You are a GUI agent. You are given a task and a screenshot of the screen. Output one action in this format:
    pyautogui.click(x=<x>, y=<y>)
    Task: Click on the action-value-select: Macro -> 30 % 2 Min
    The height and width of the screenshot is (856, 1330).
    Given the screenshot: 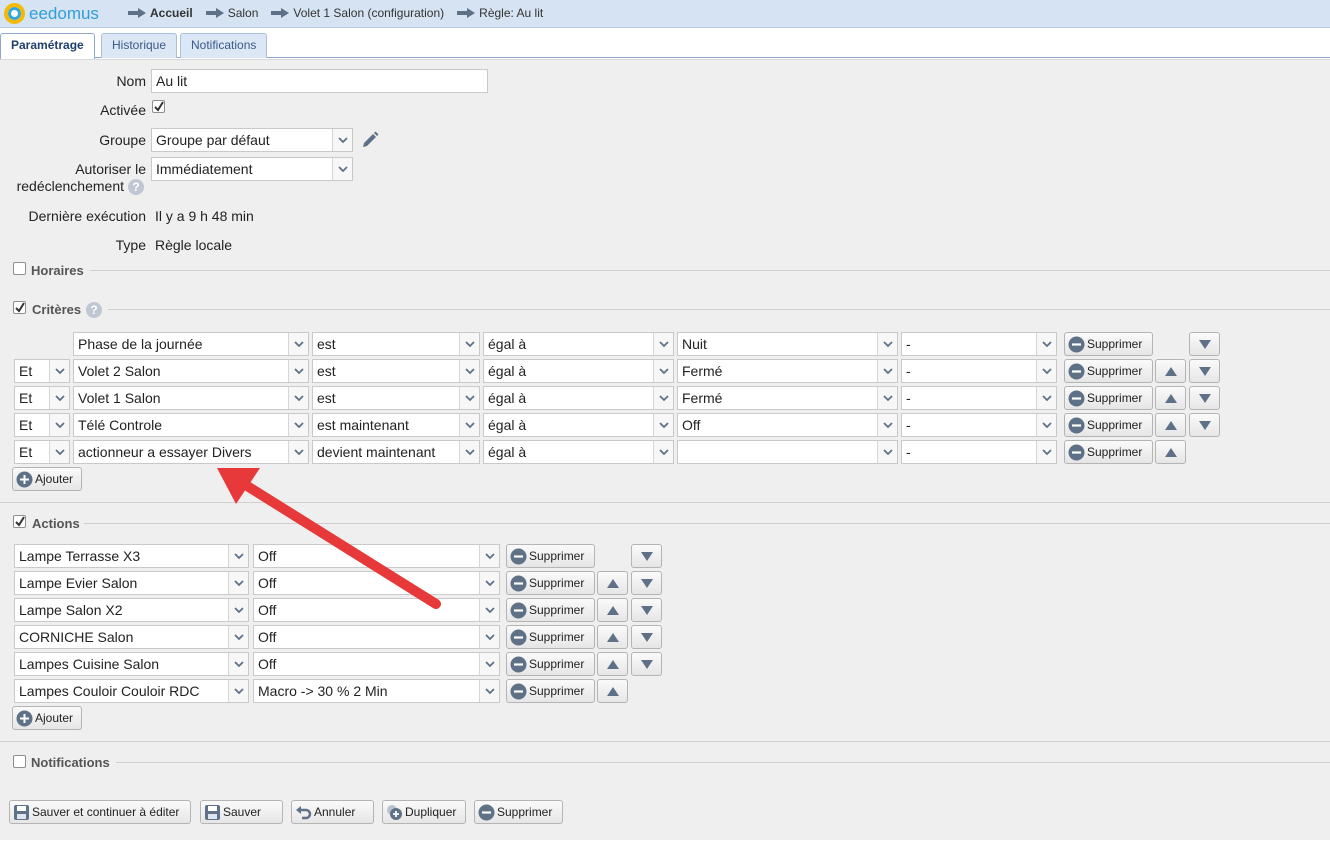 What is the action you would take?
    pyautogui.click(x=376, y=691)
    